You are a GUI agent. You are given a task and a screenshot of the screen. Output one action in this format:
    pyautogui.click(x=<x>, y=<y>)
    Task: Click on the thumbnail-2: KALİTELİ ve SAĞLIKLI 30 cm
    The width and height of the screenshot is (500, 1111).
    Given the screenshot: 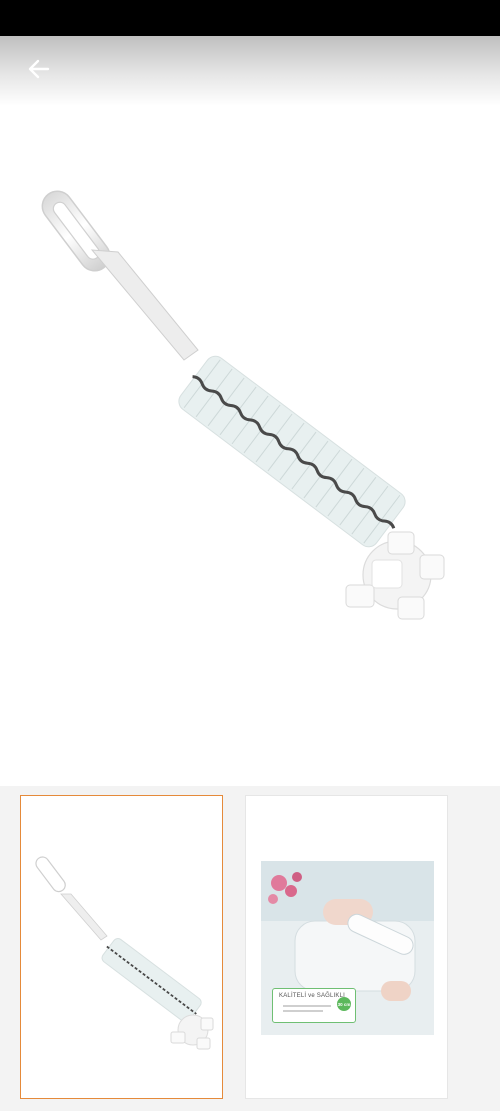 What is the action you would take?
    pyautogui.click(x=346, y=947)
    